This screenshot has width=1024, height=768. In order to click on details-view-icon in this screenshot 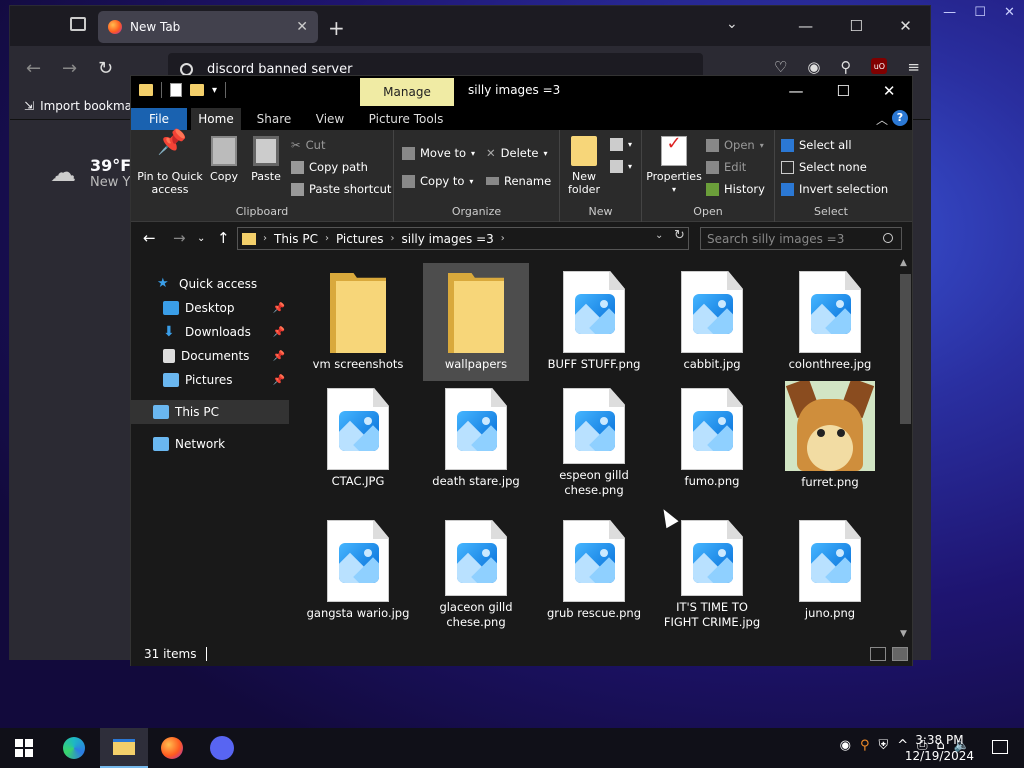, I will do `click(878, 654)`.